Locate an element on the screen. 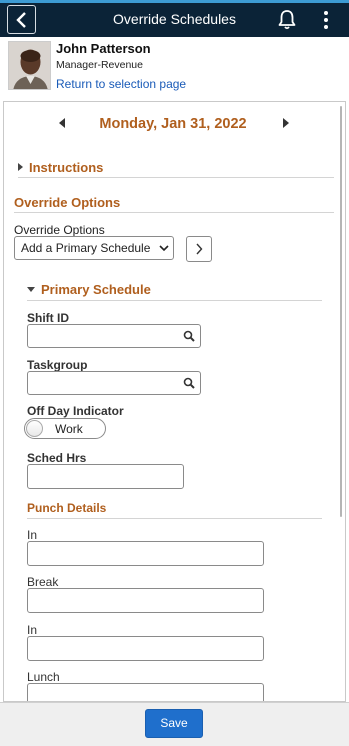  override-go-button is located at coordinates (199, 249).